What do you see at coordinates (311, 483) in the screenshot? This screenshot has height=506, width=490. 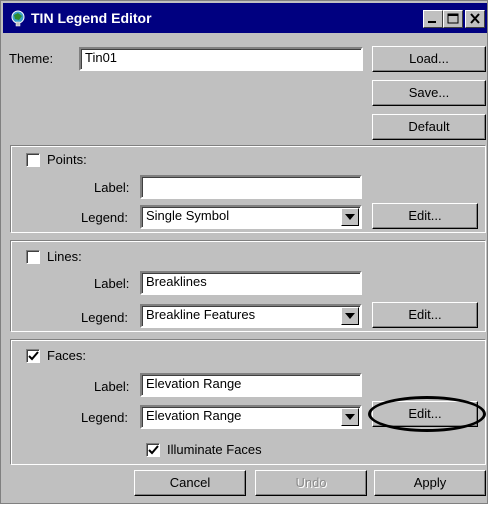 I see `undo-button: Undo` at bounding box center [311, 483].